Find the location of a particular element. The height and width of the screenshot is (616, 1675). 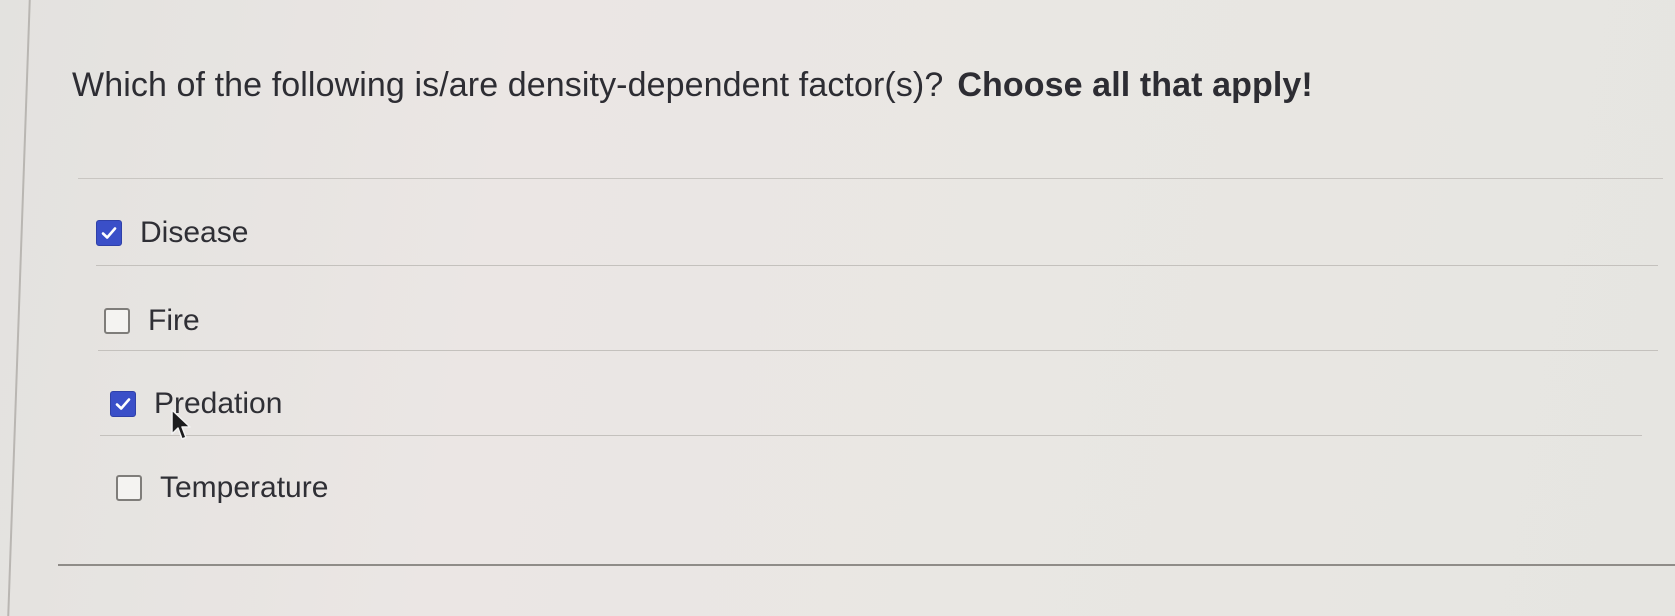

question-instruction: Choose all that apply! is located at coordinates (1135, 85).